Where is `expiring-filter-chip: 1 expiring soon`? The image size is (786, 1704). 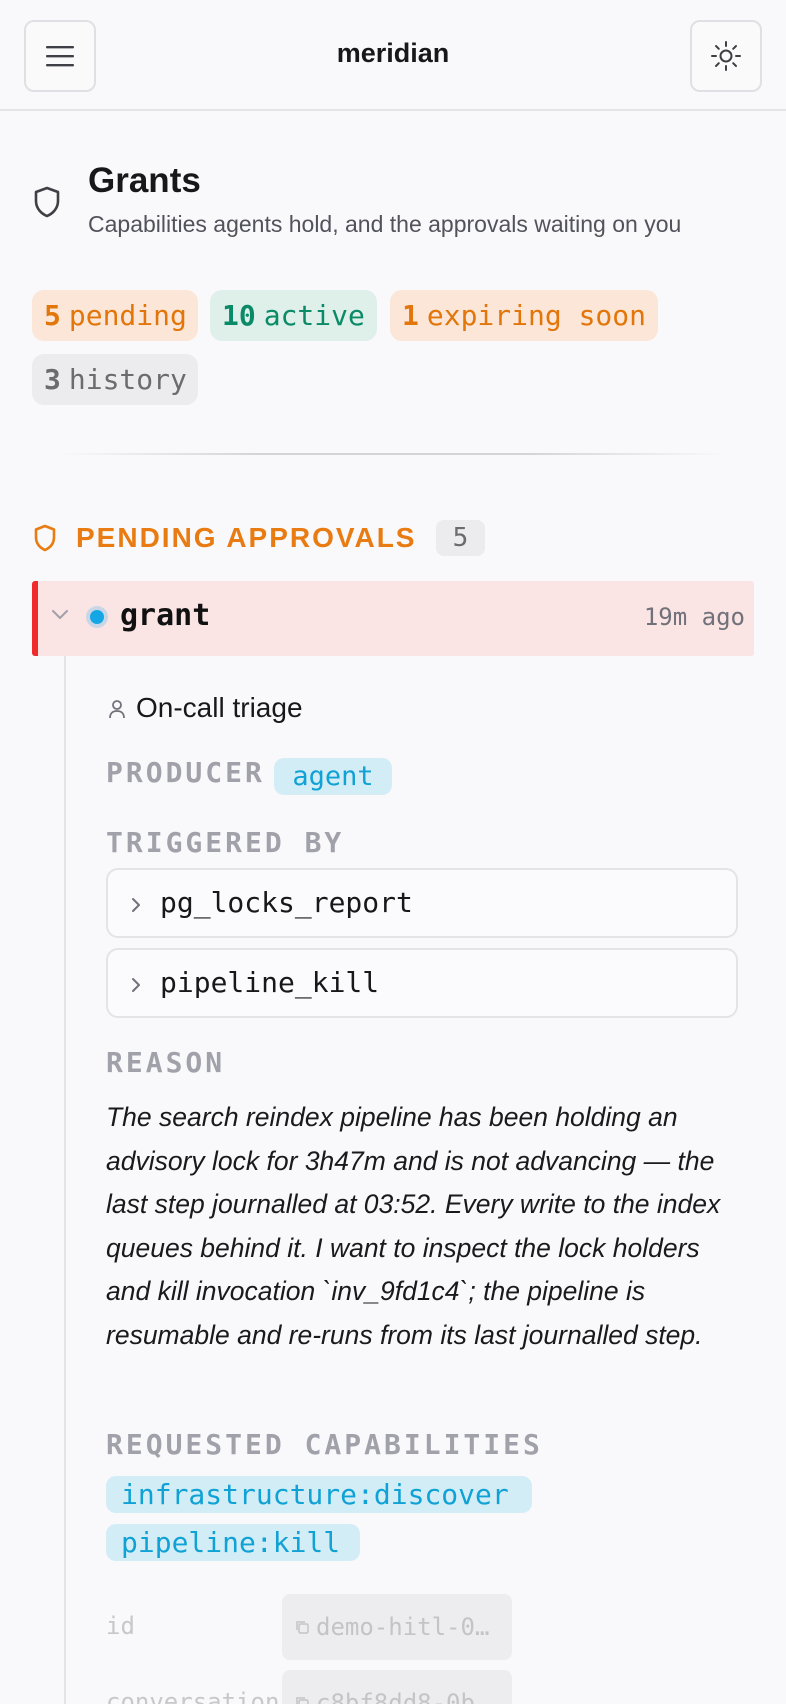 expiring-filter-chip: 1 expiring soon is located at coordinates (524, 315).